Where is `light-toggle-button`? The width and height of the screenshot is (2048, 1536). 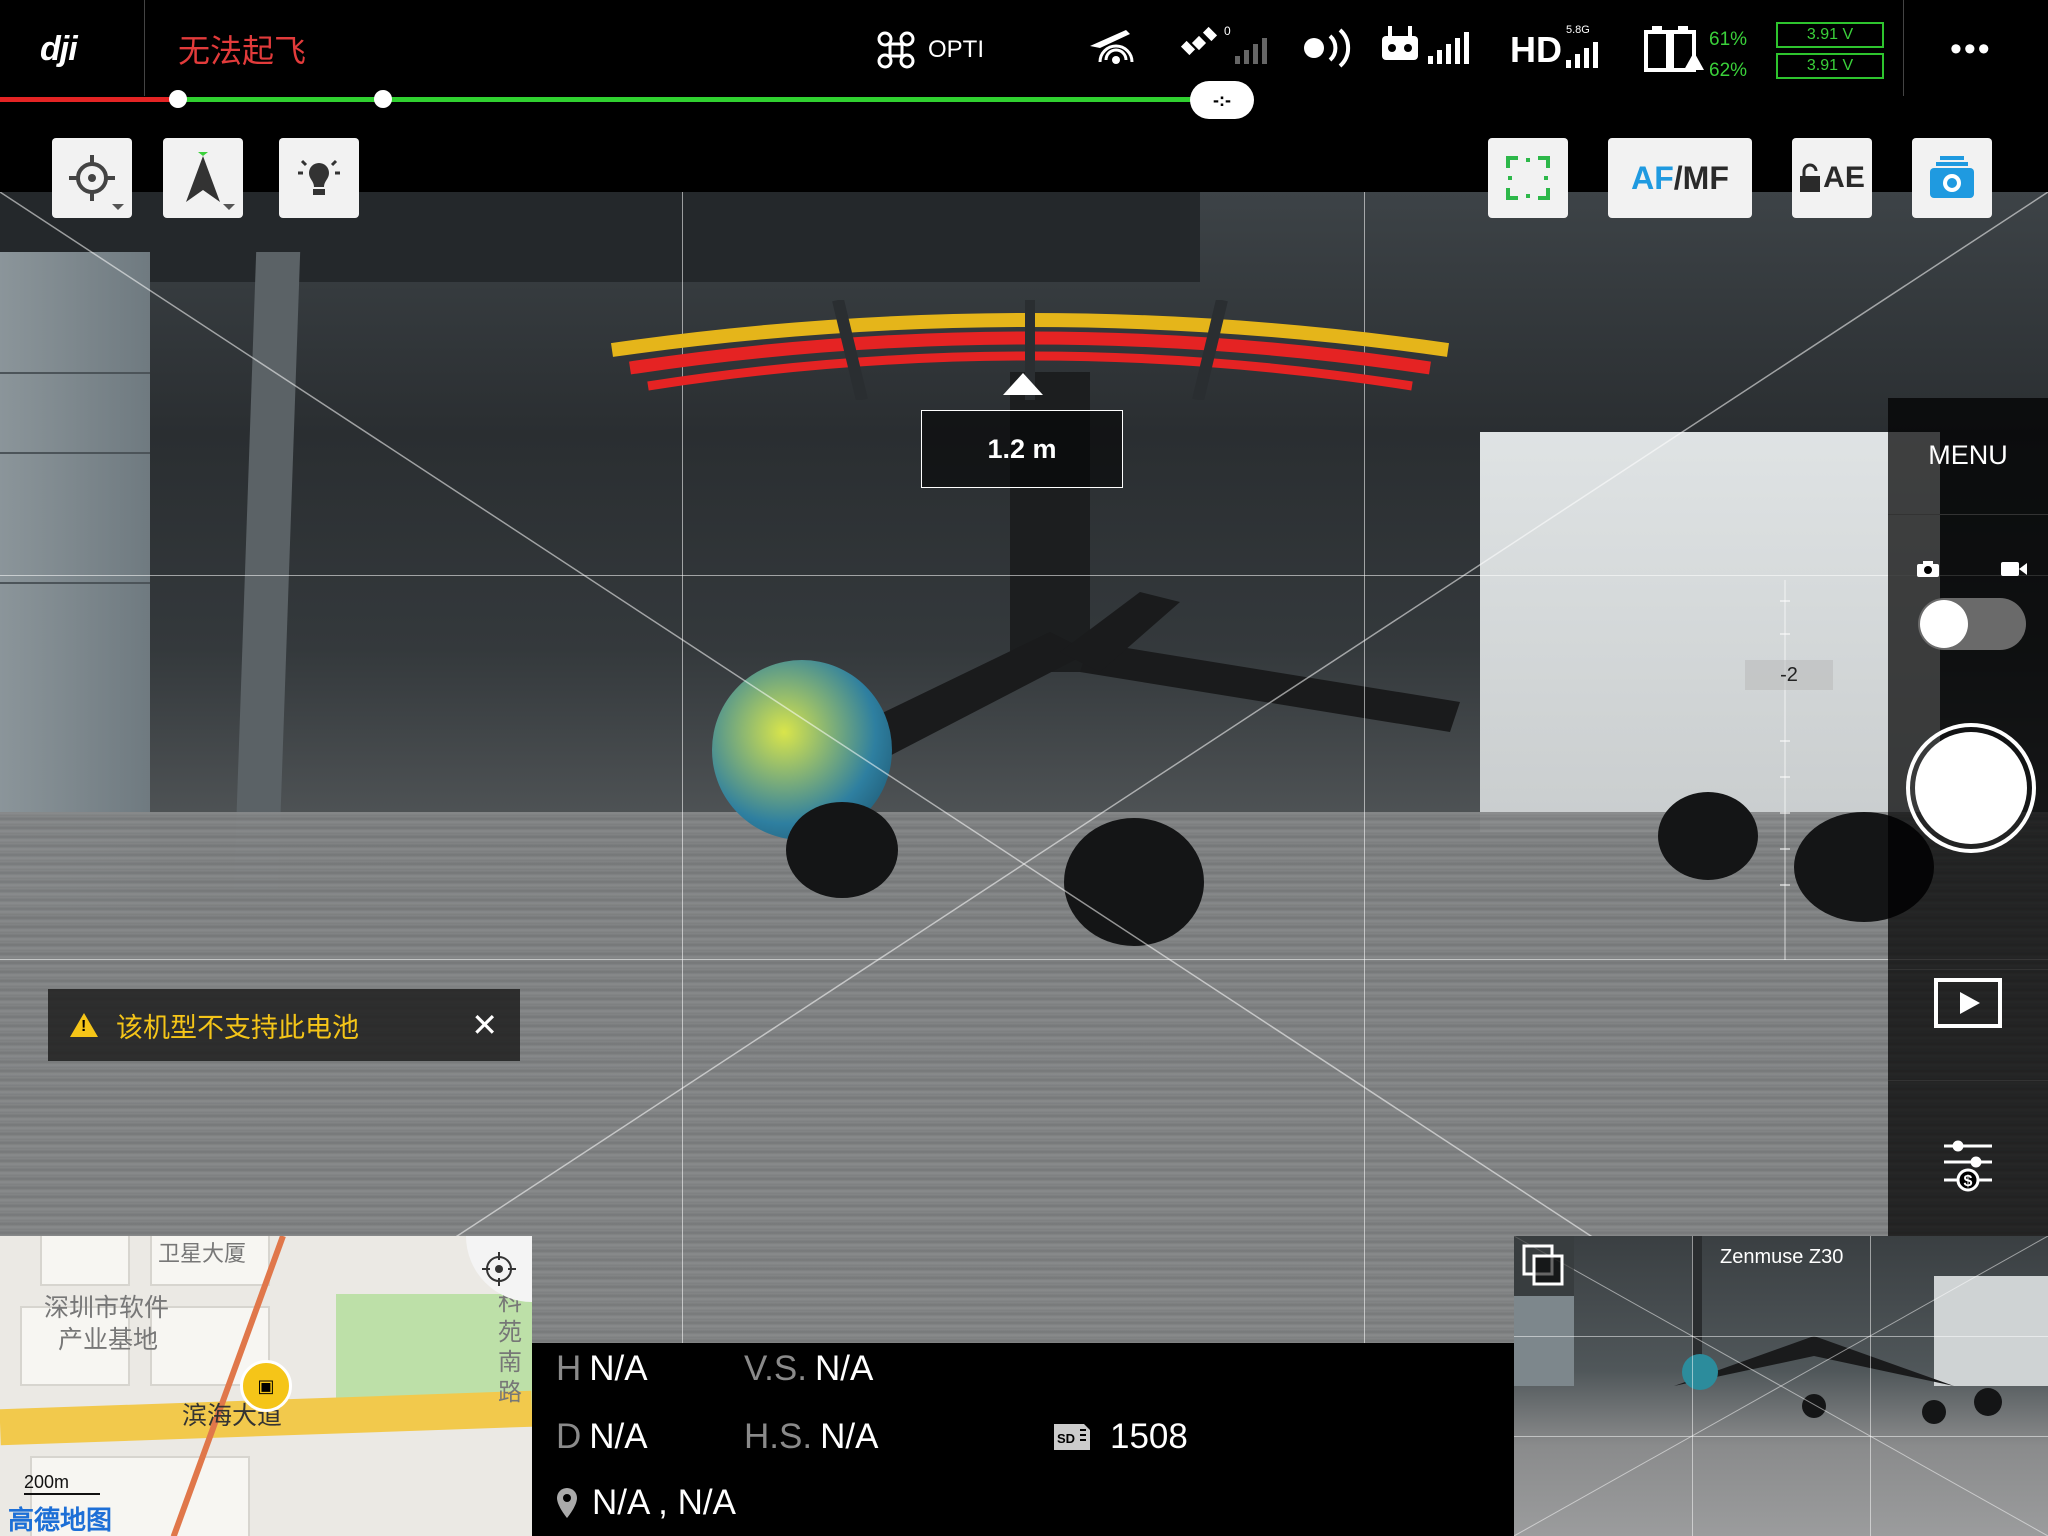 light-toggle-button is located at coordinates (319, 178).